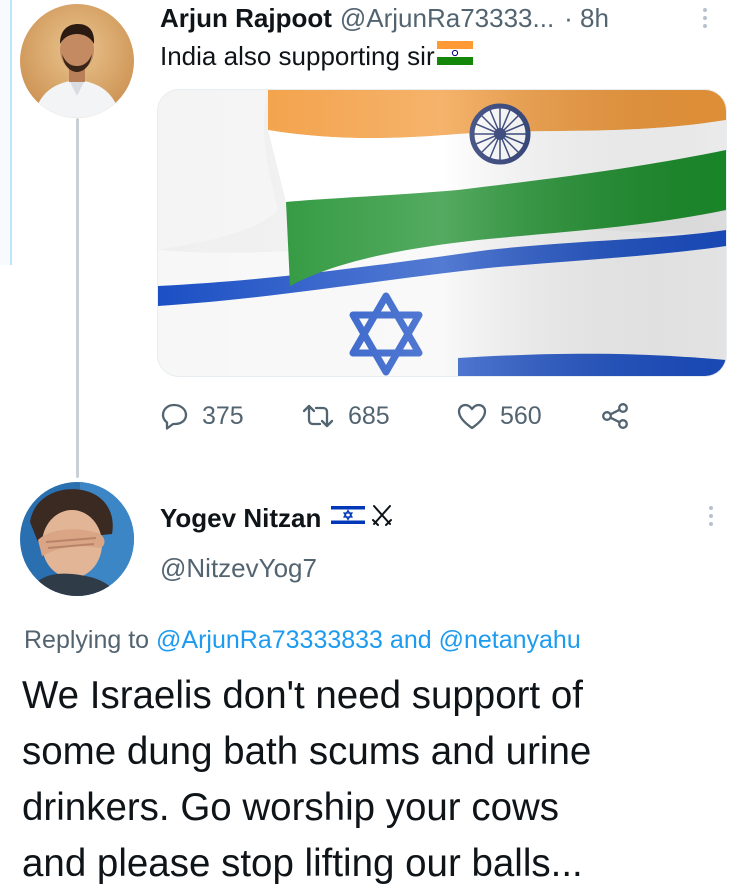 Image resolution: width=739 pixels, height=895 pixels. I want to click on like-count: 560, so click(521, 415).